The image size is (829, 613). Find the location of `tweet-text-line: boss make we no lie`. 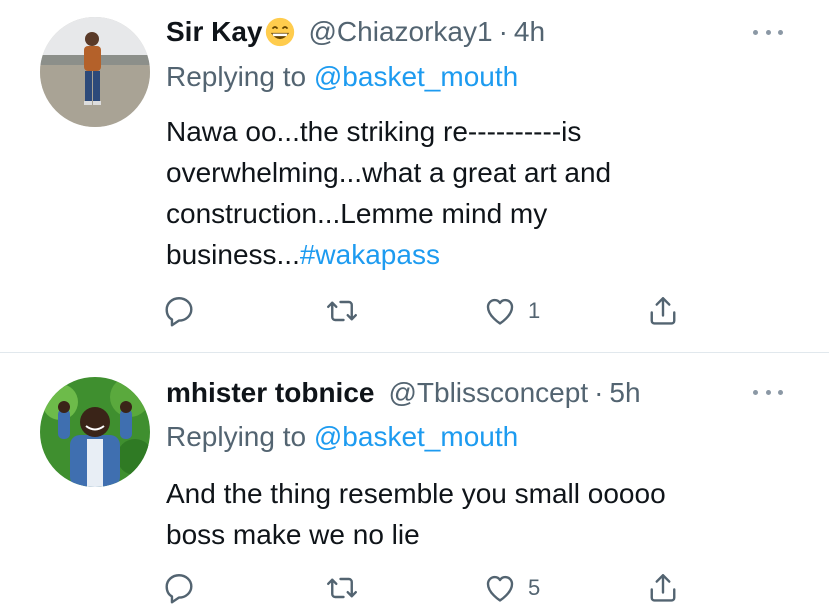

tweet-text-line: boss make we no lie is located at coordinates (293, 534).